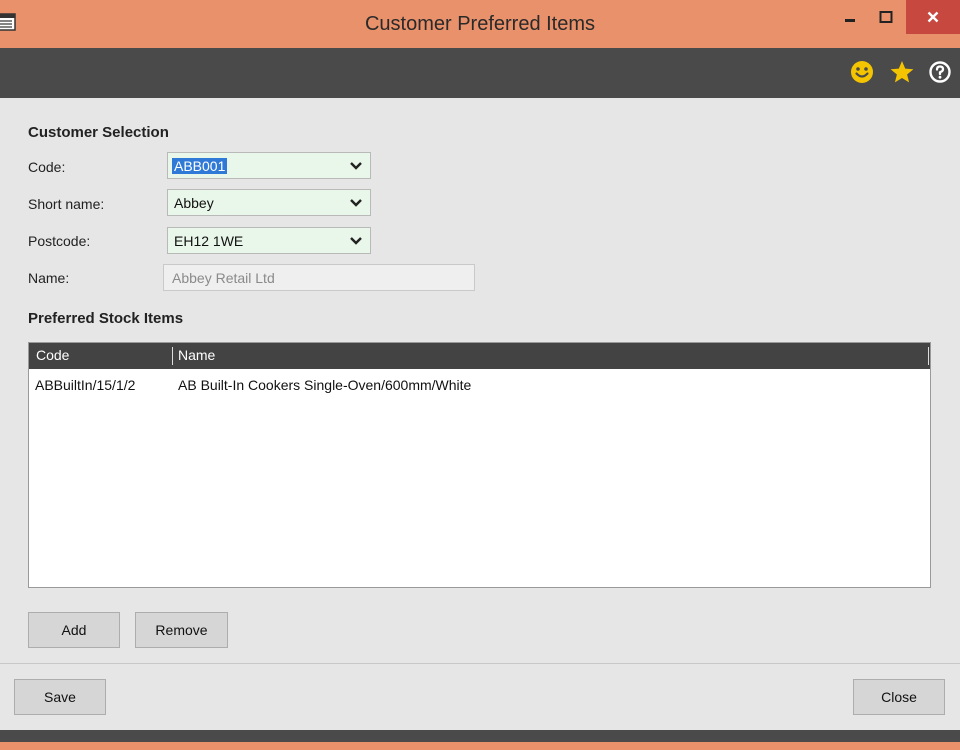  I want to click on smiley-icon, so click(862, 72).